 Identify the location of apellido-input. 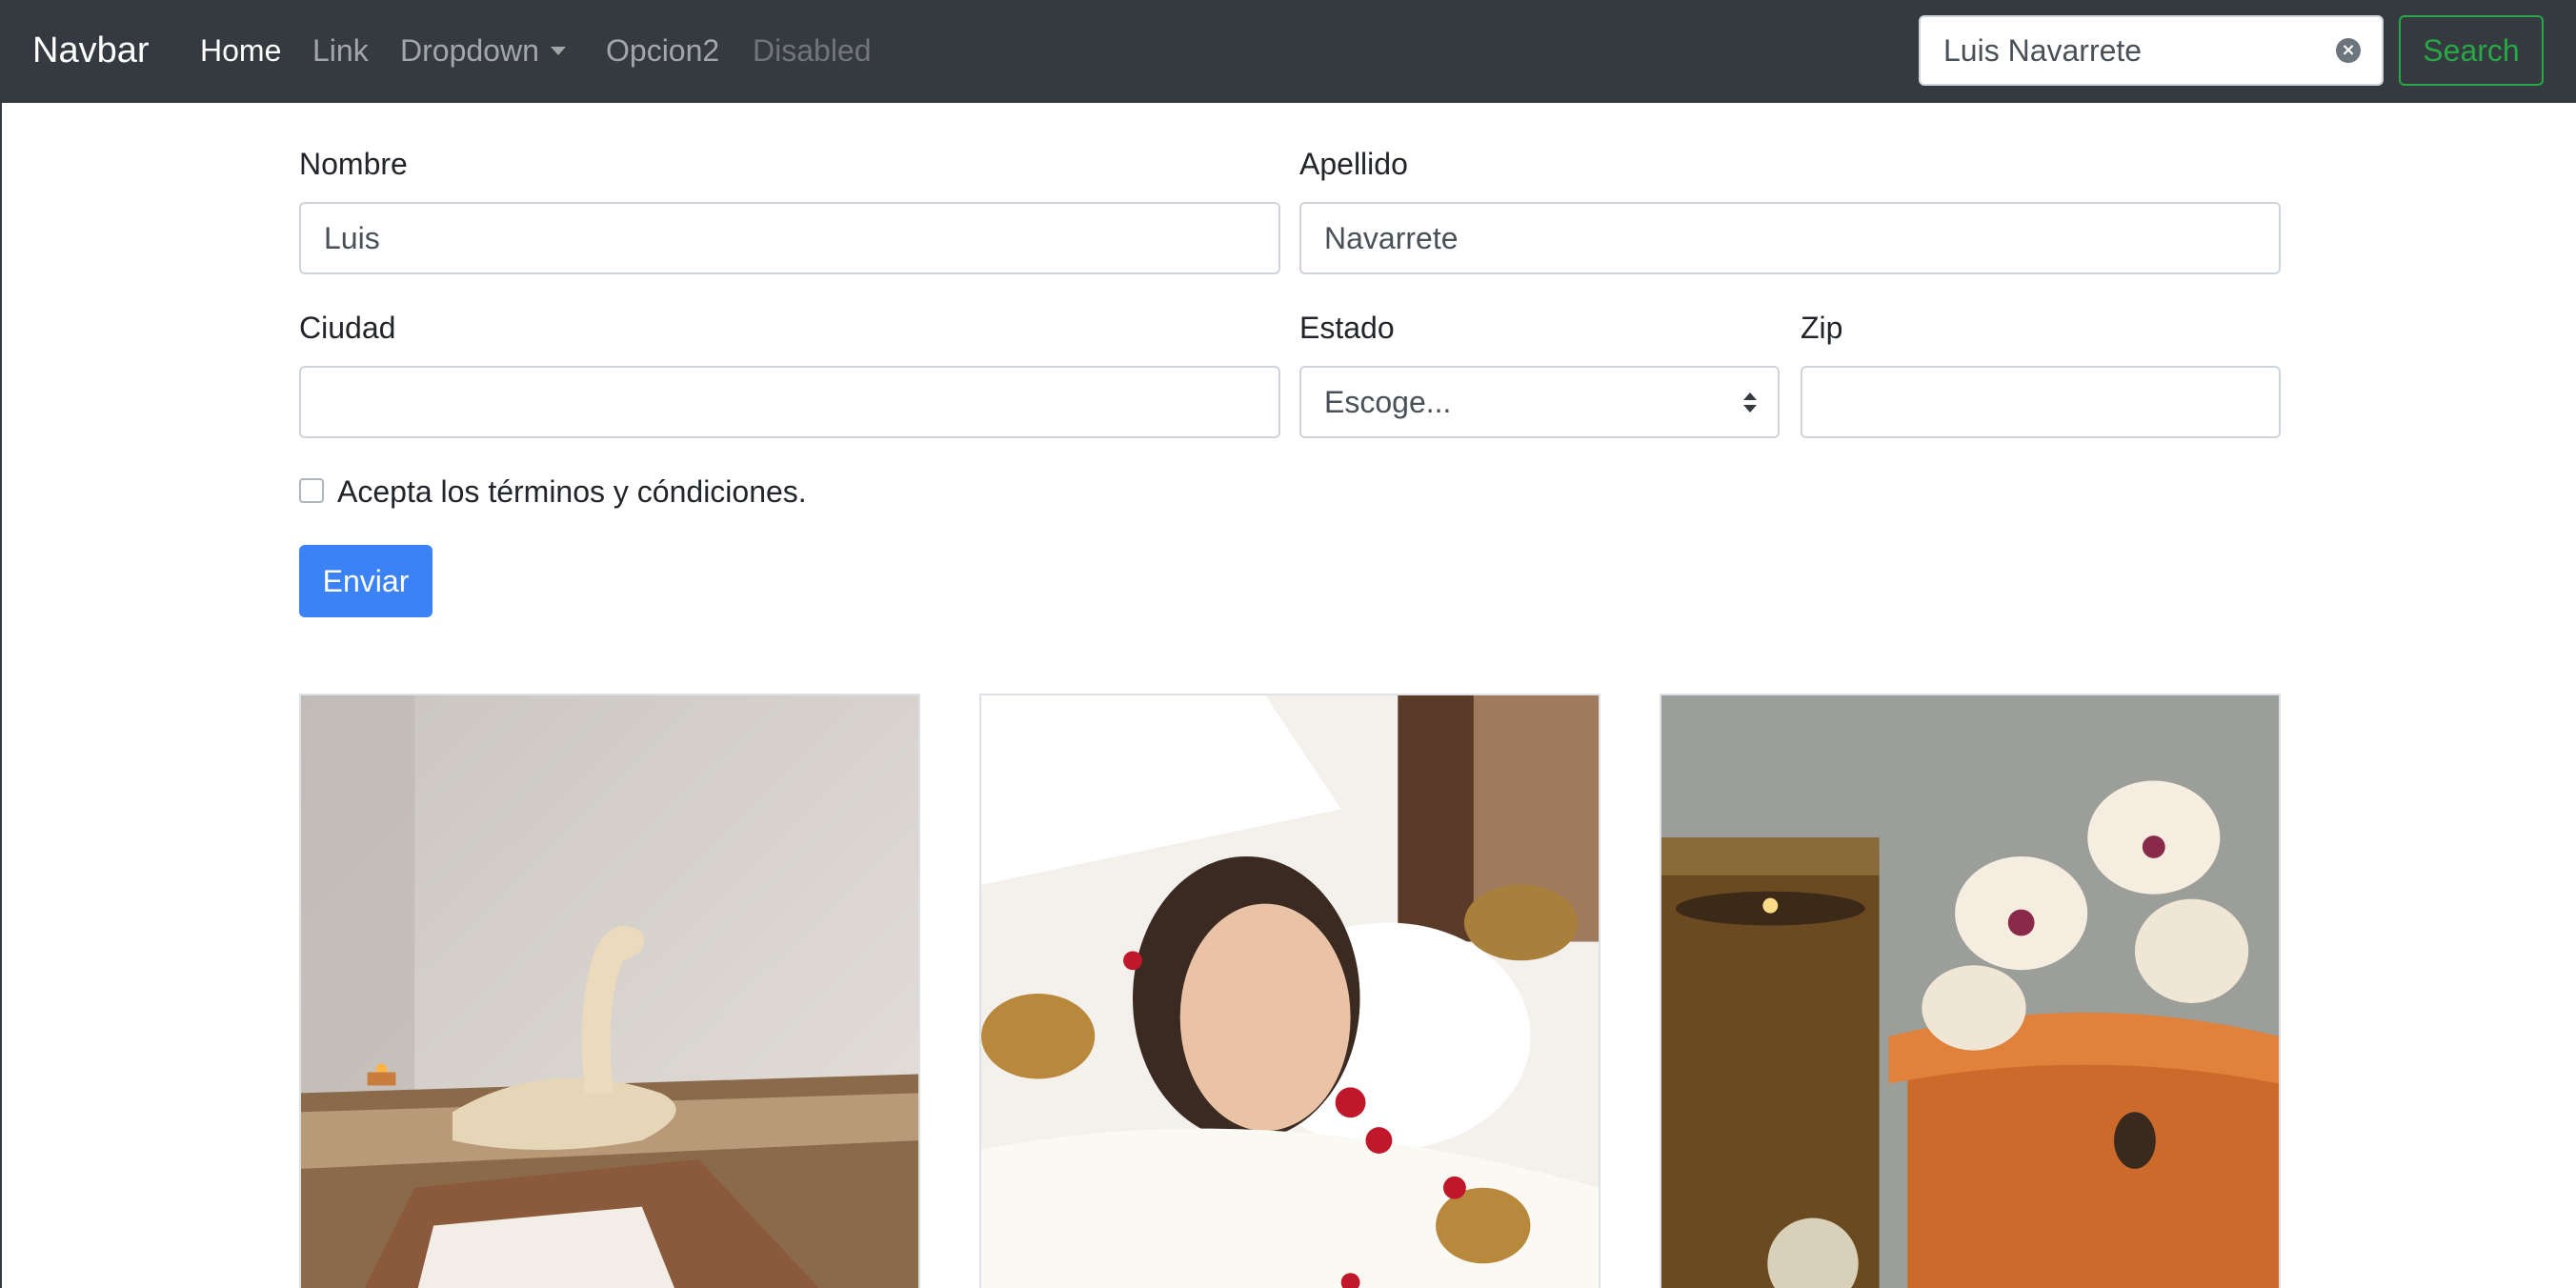
(1790, 238).